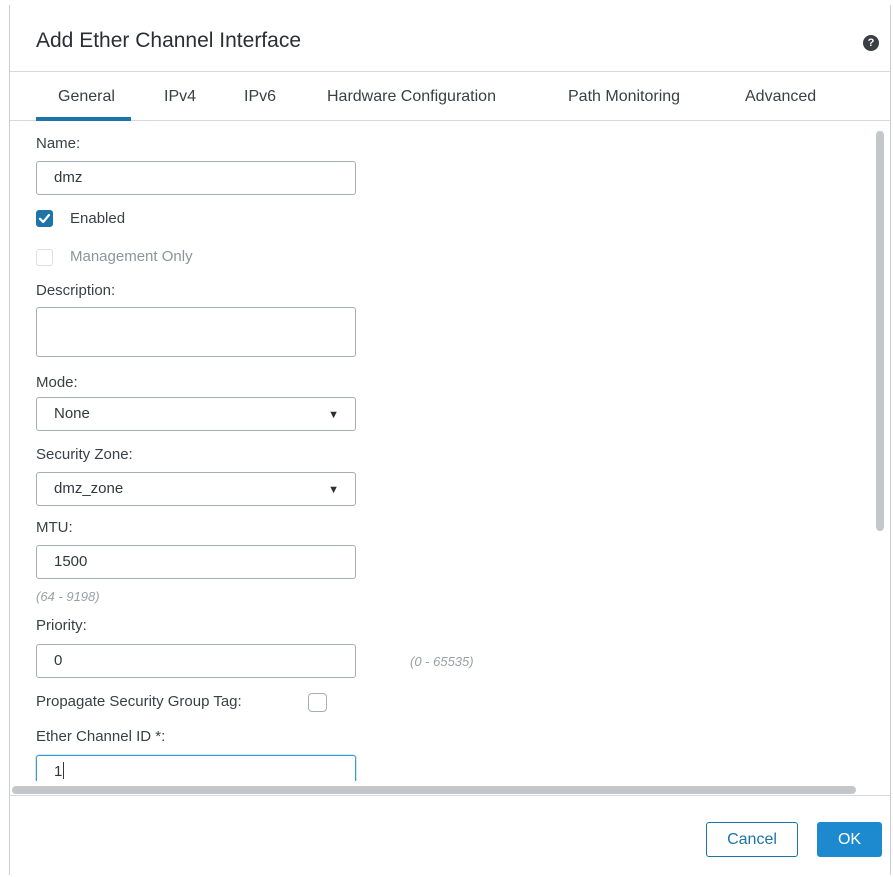 This screenshot has width=893, height=877. I want to click on management-only-label: Management Only, so click(131, 256).